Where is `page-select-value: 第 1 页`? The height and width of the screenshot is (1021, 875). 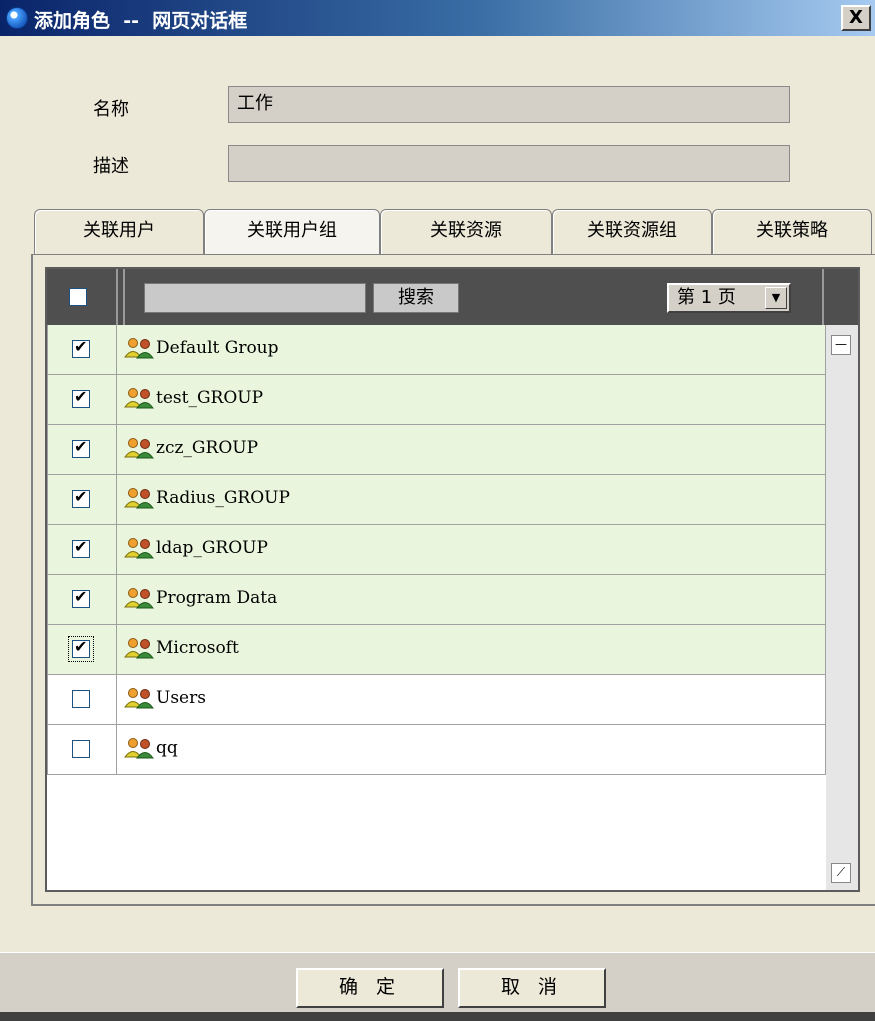 page-select-value: 第 1 页 is located at coordinates (706, 297).